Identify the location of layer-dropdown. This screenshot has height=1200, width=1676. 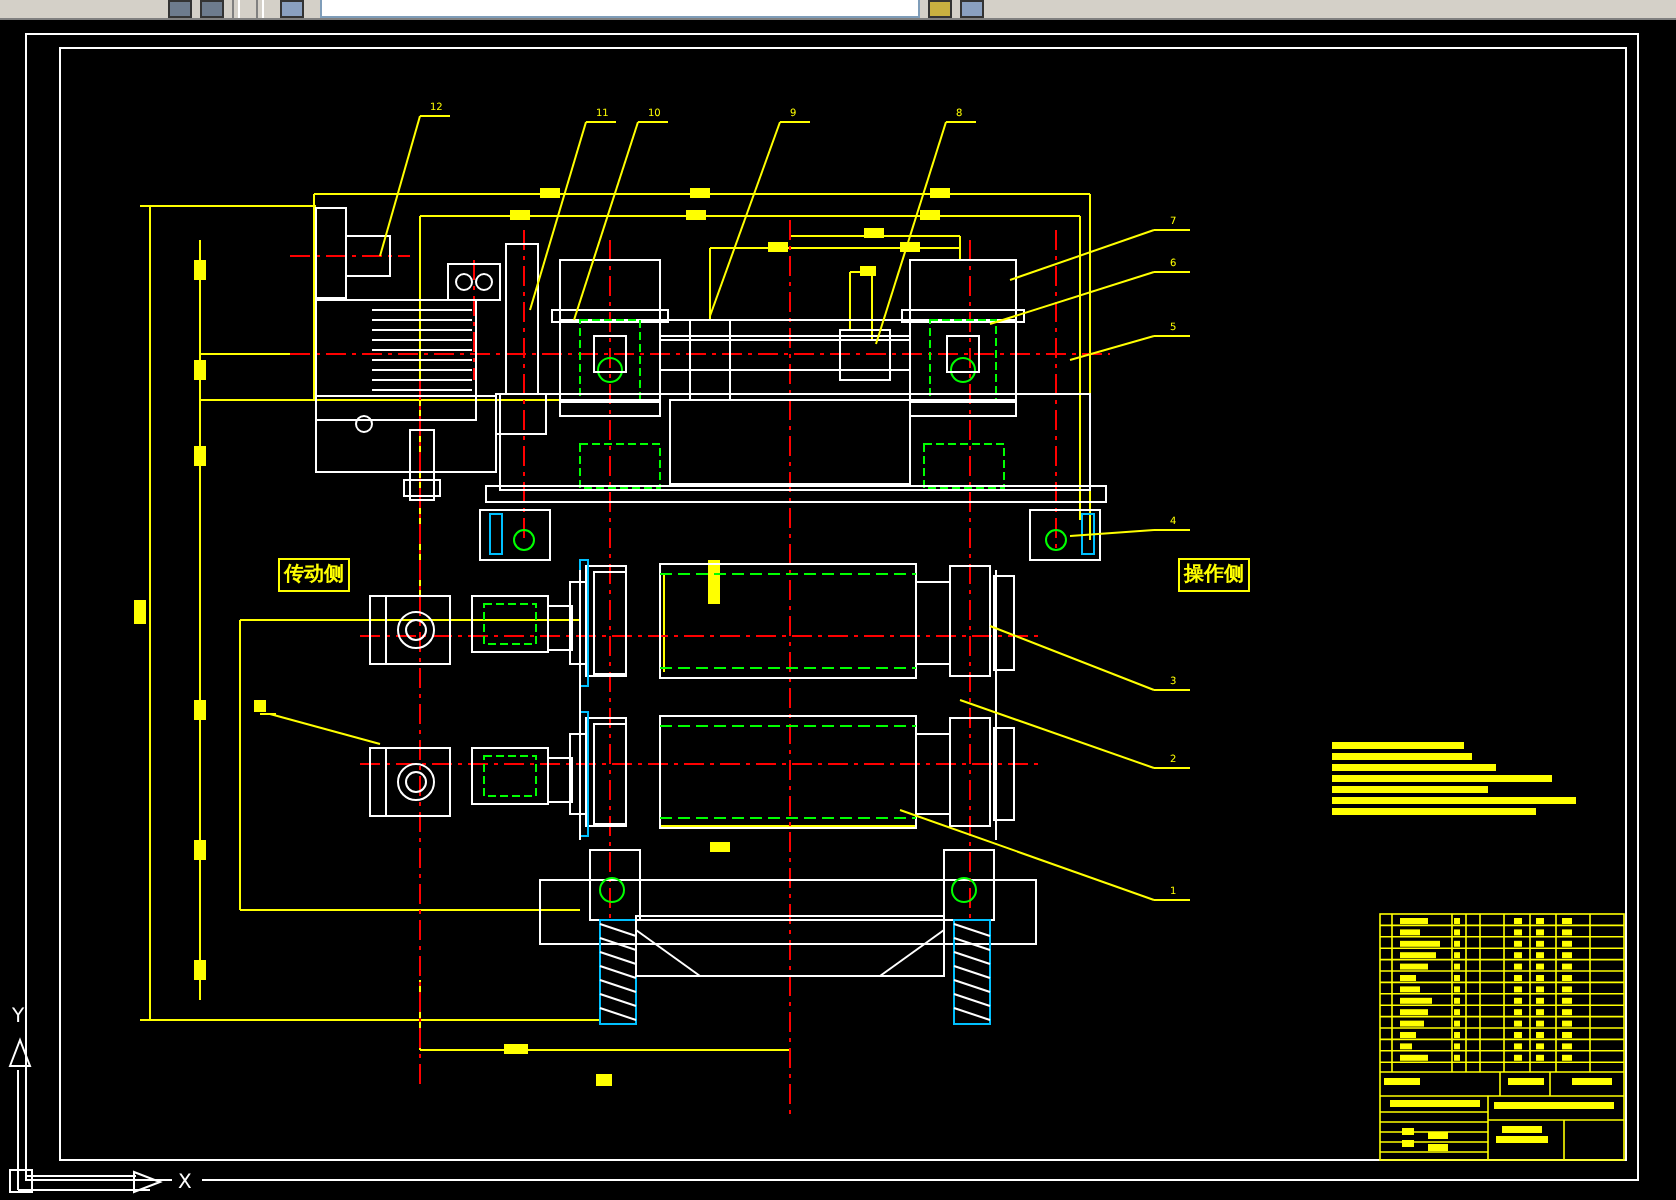
(620, 9).